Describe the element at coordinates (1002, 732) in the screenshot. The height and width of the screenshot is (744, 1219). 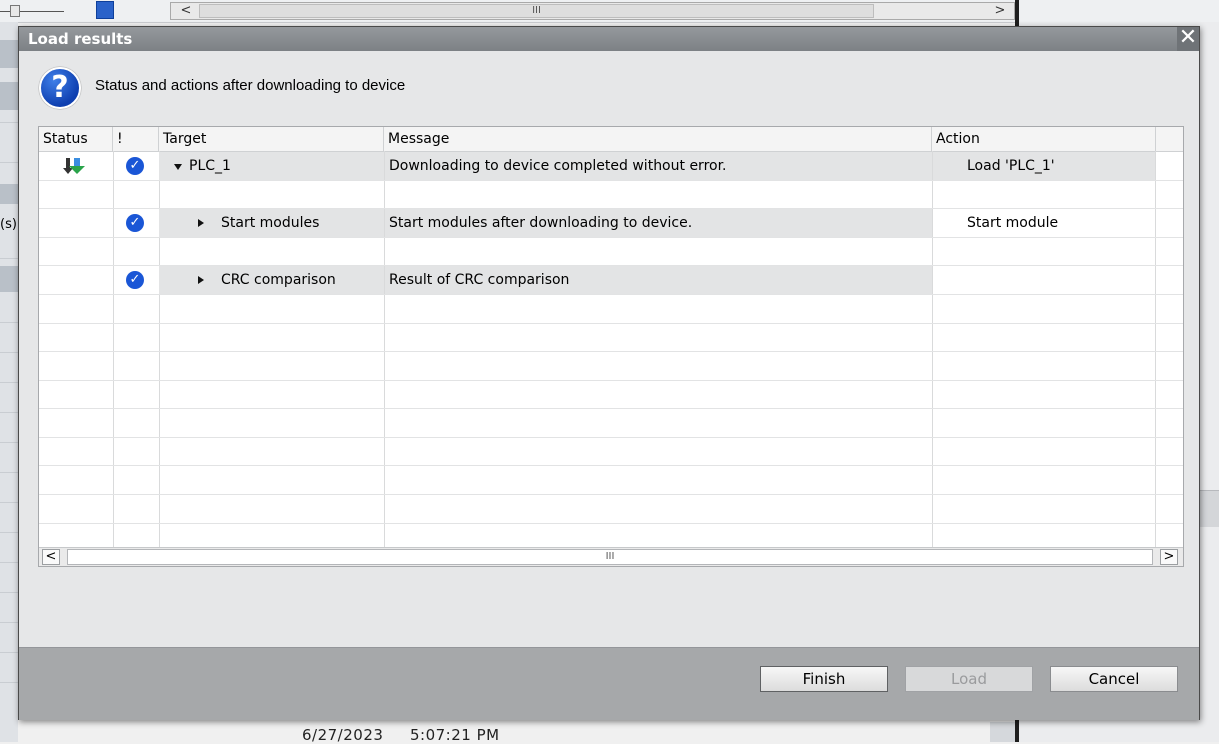
I see `background-bottom-block` at that location.